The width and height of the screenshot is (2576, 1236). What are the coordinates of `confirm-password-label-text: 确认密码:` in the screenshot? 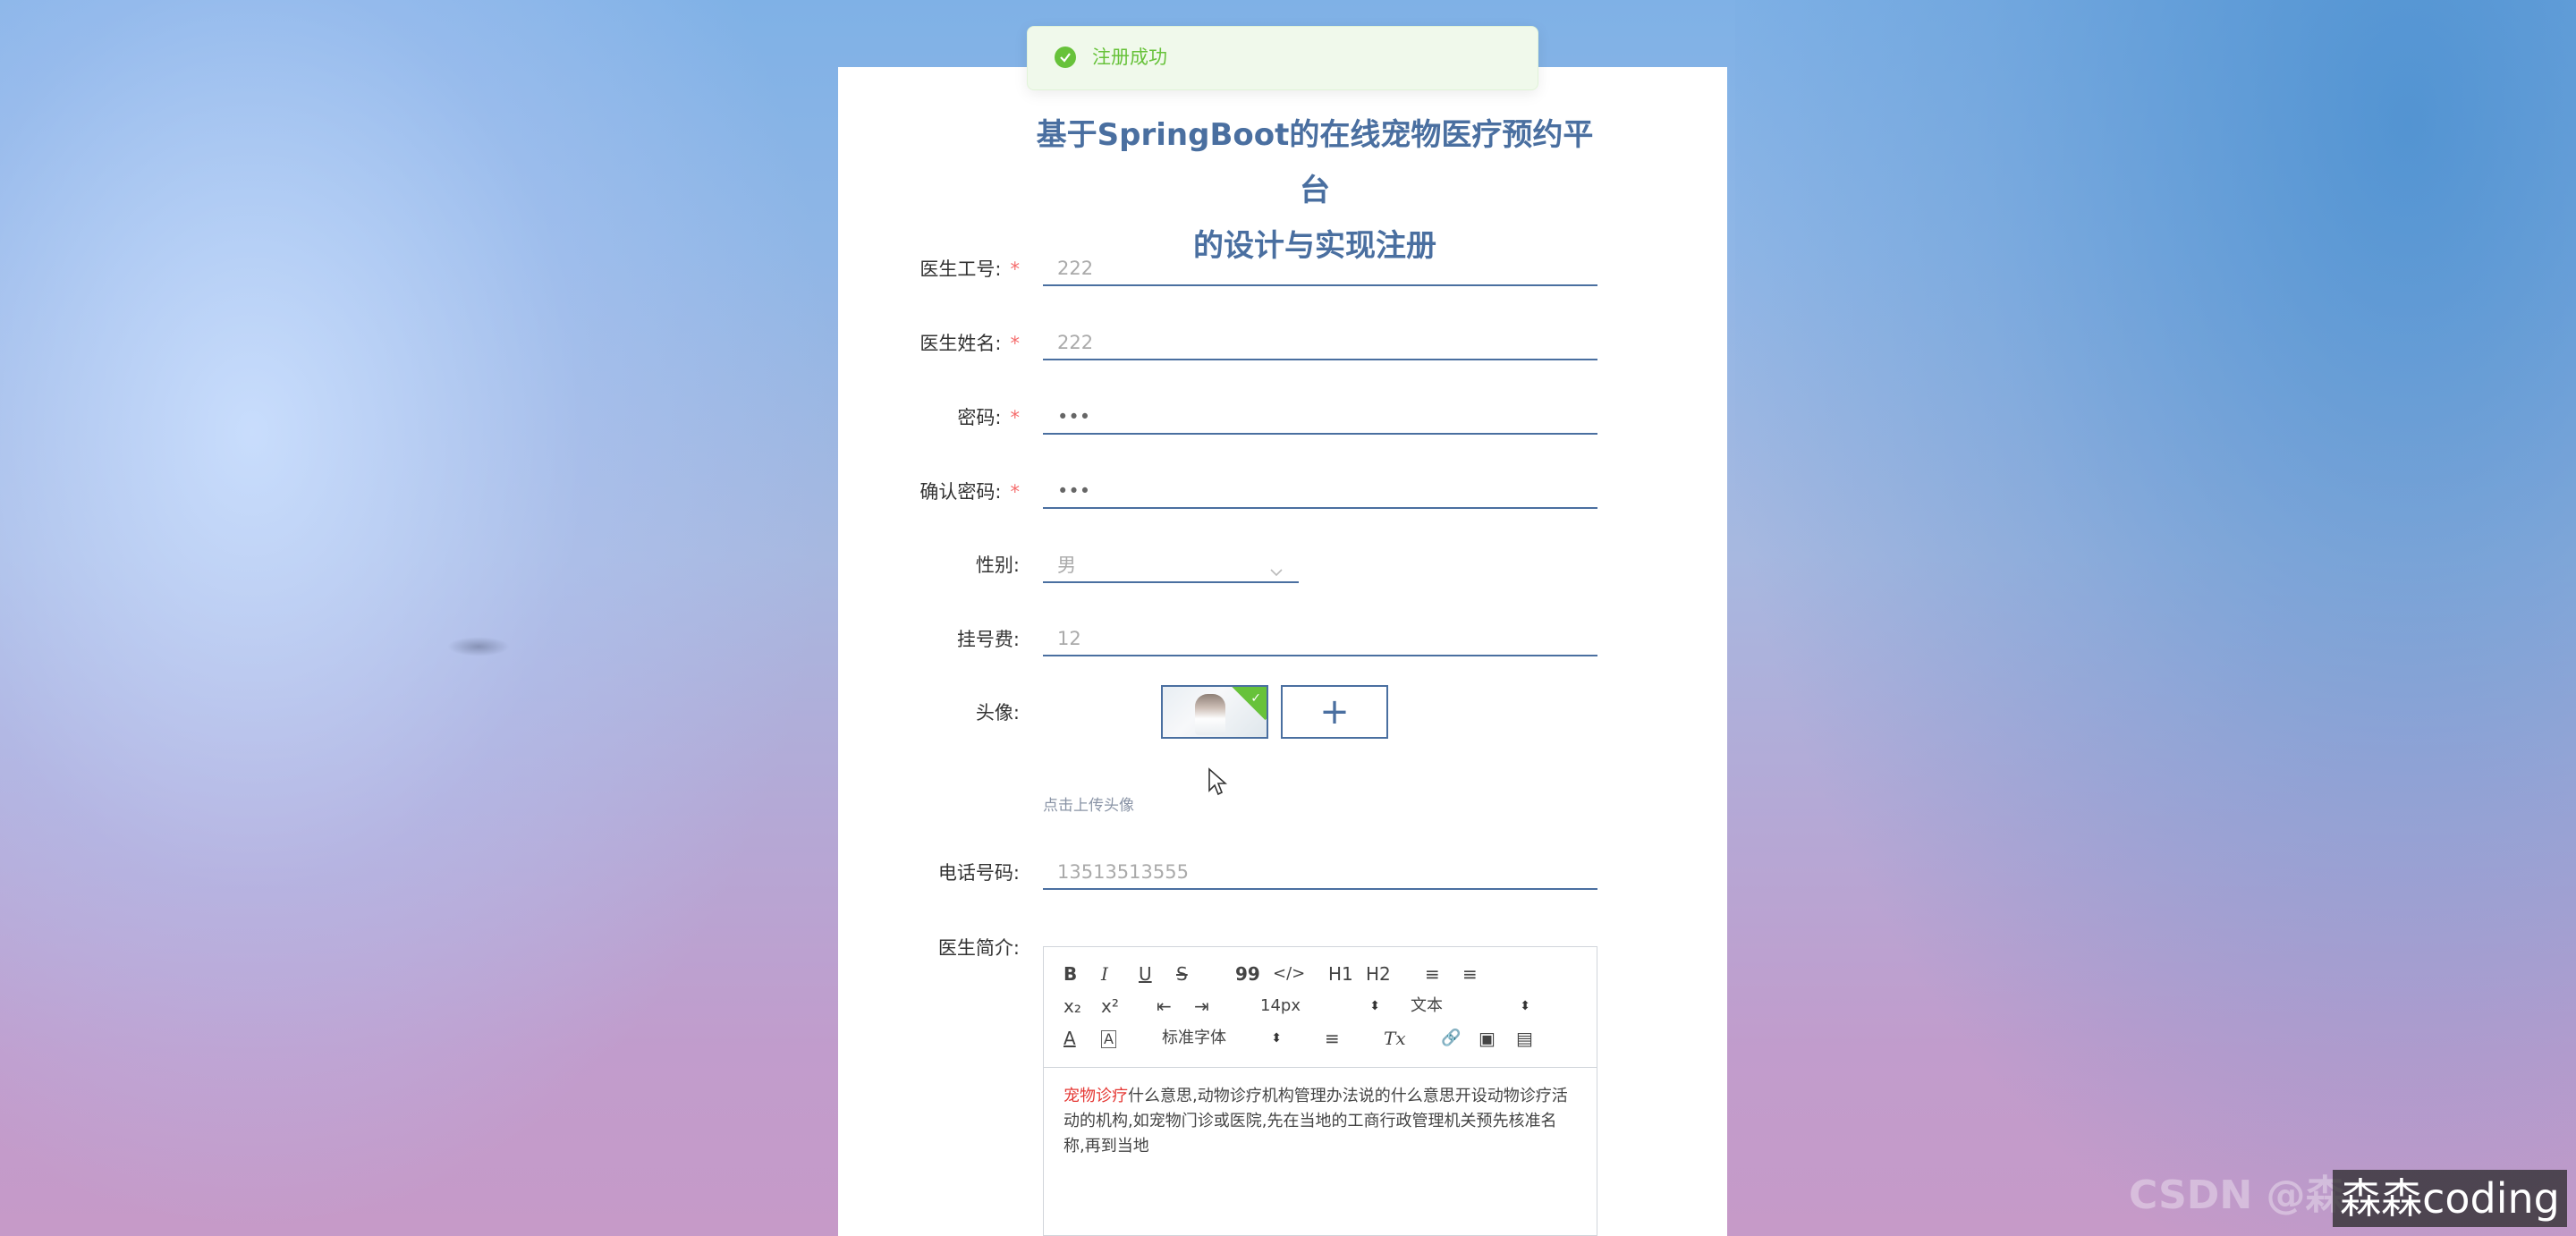 It's located at (960, 492).